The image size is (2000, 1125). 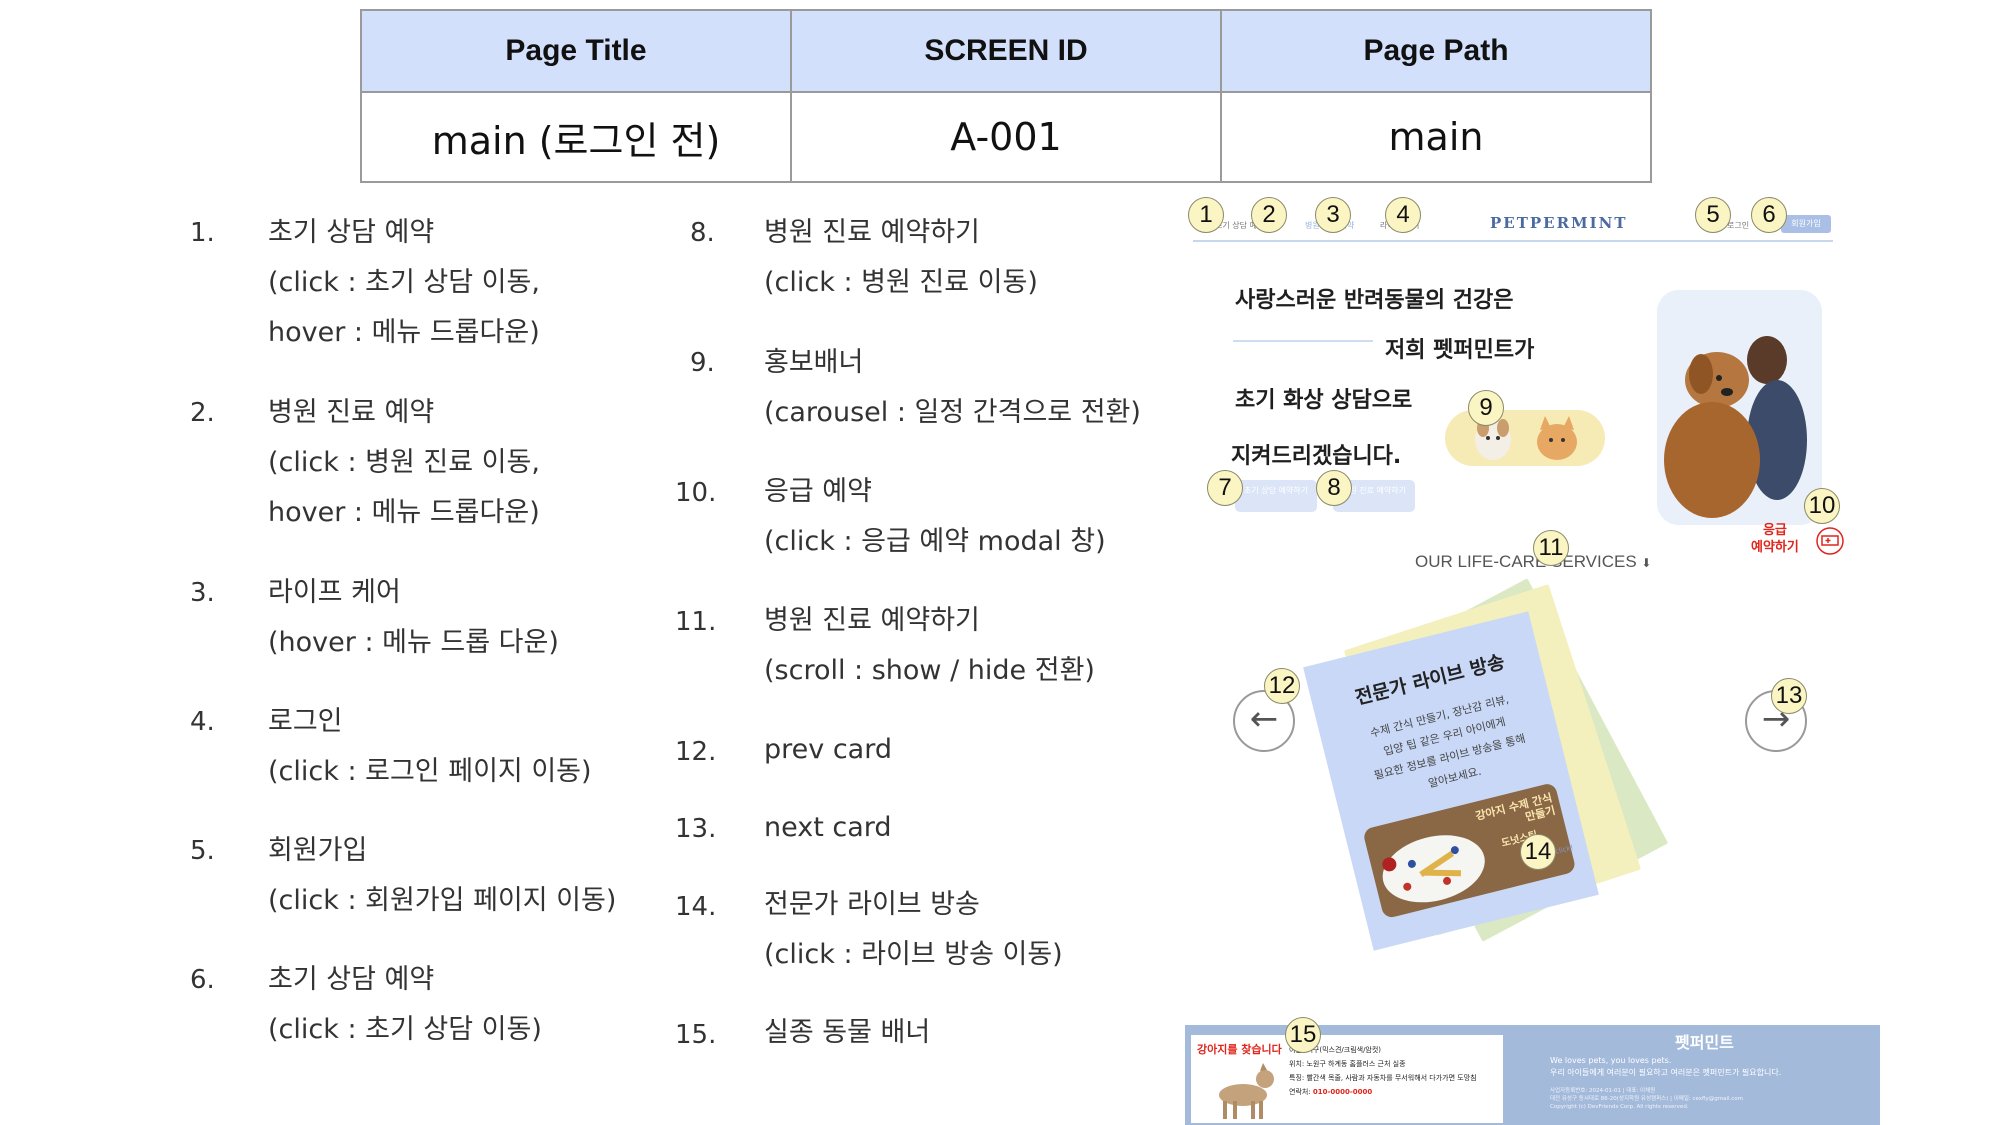 What do you see at coordinates (696, 622) in the screenshot?
I see `item-number: 11.` at bounding box center [696, 622].